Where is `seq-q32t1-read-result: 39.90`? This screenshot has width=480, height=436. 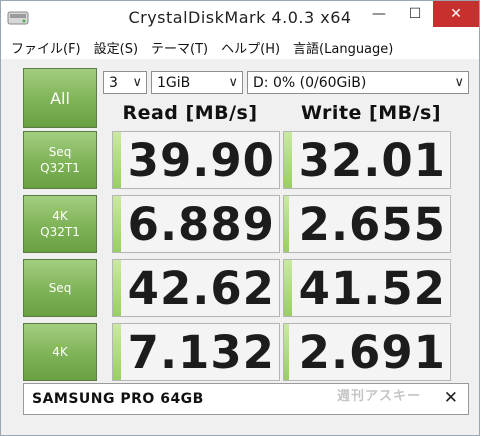 seq-q32t1-read-result: 39.90 is located at coordinates (196, 160).